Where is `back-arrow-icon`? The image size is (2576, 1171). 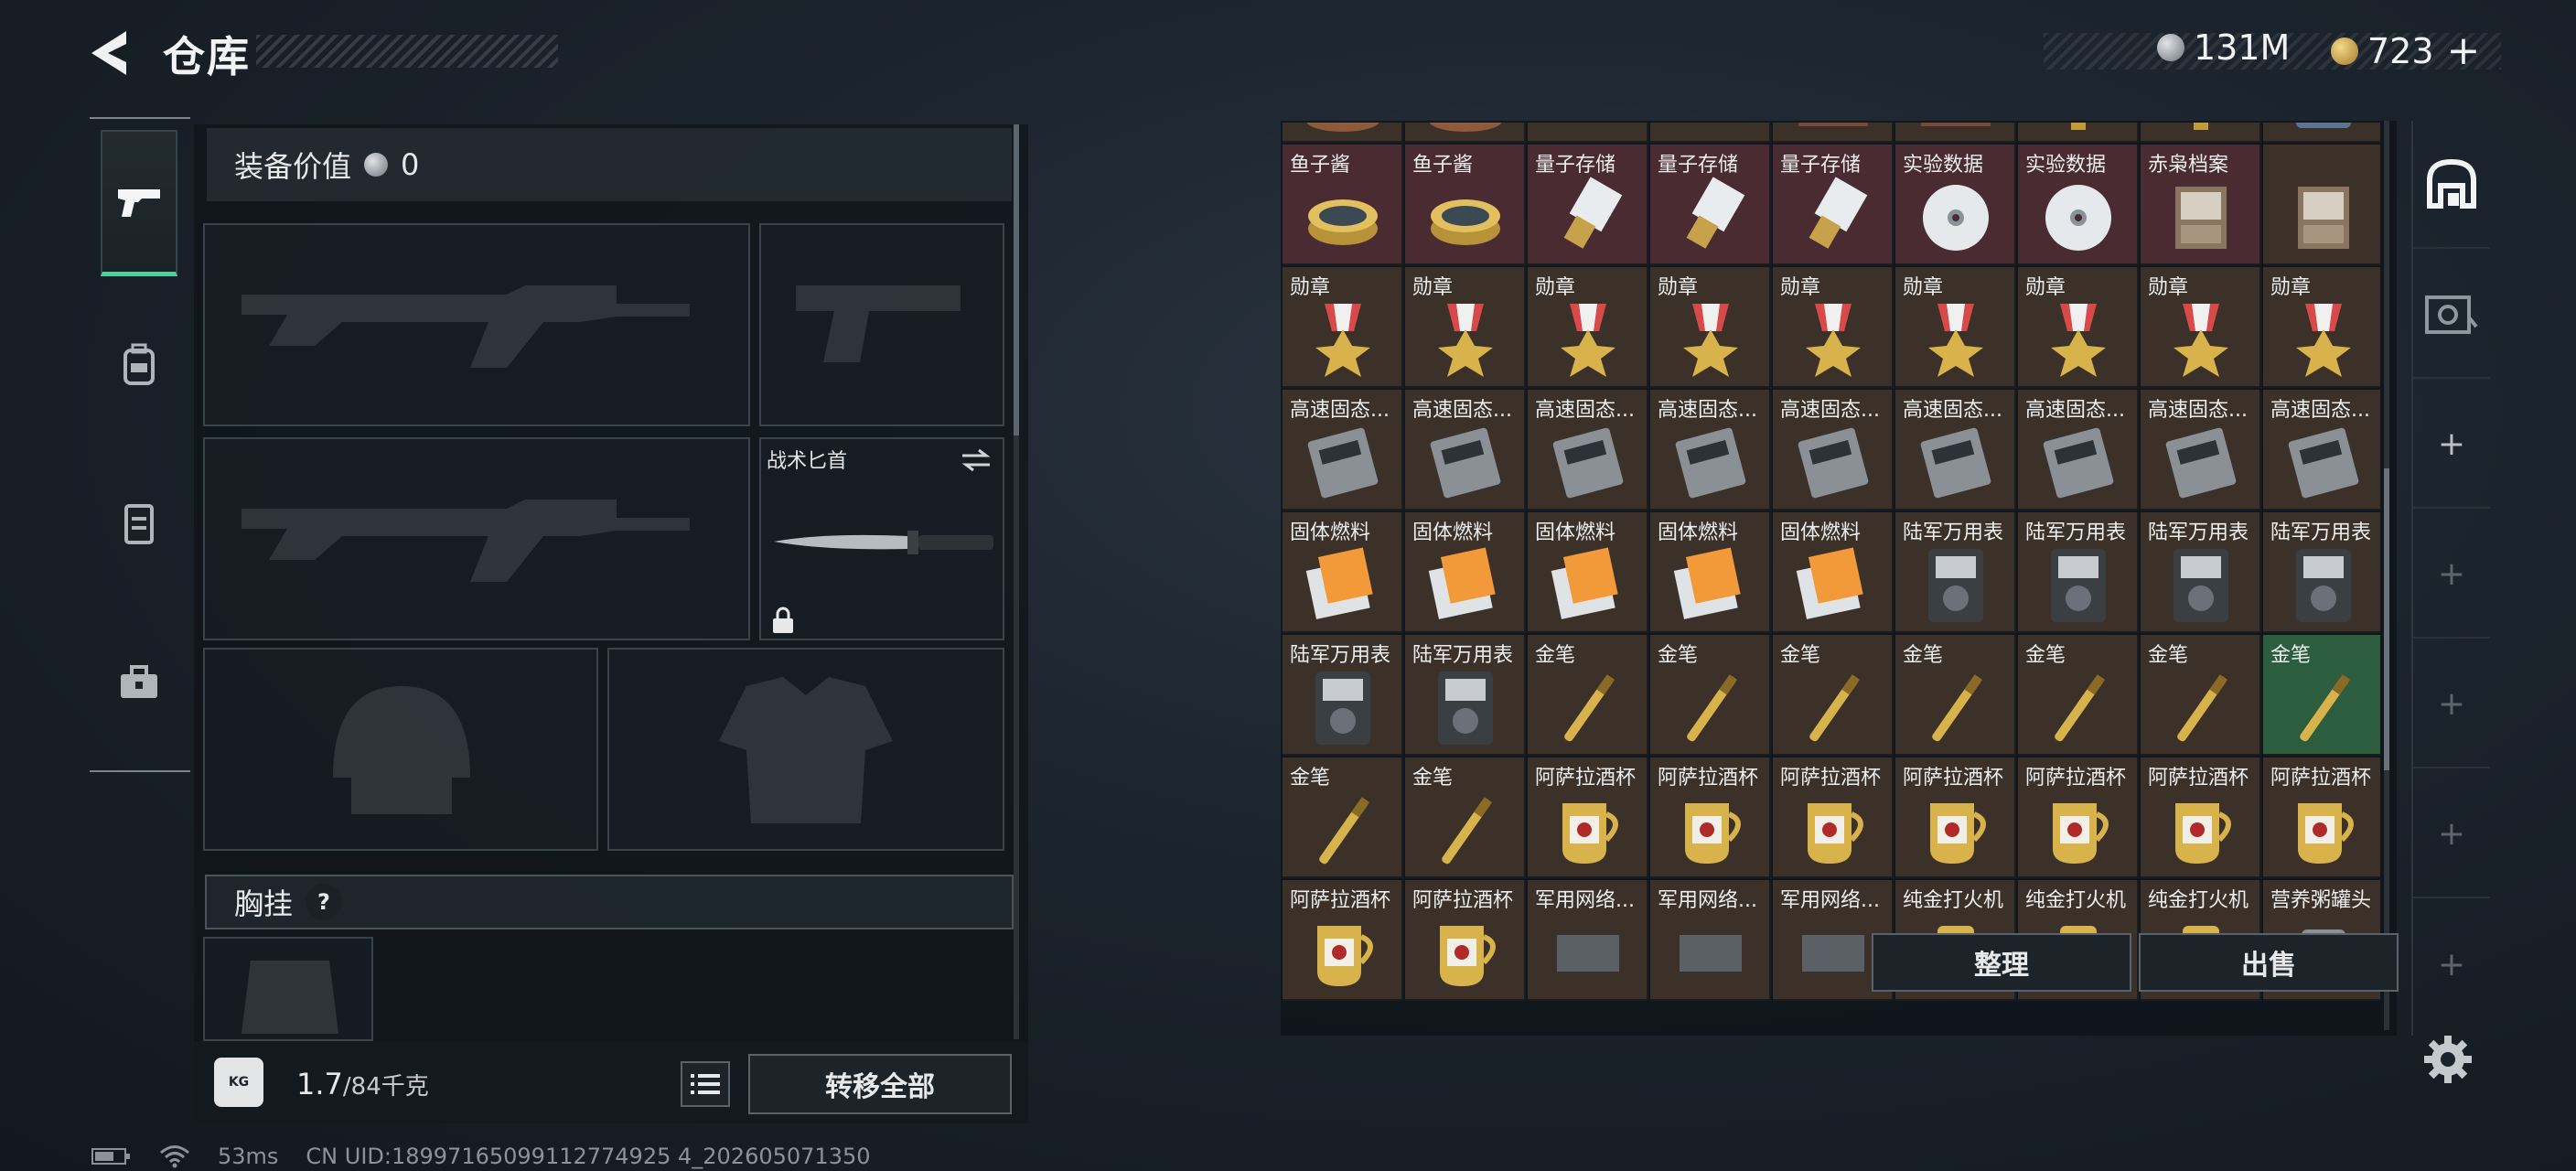 back-arrow-icon is located at coordinates (114, 53).